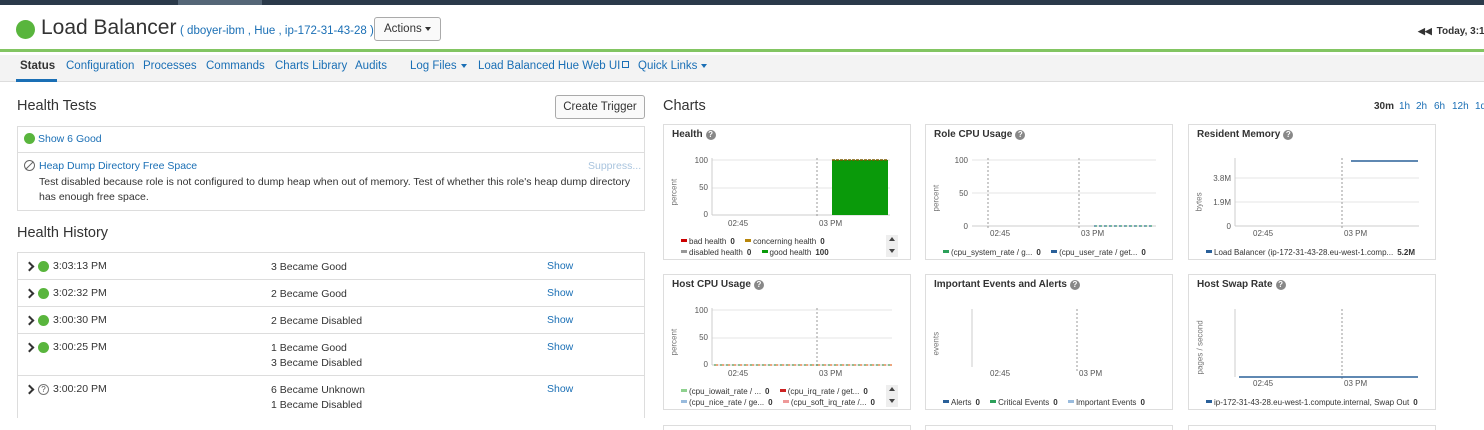 Image resolution: width=1484 pixels, height=430 pixels. Describe the element at coordinates (790, 252) in the screenshot. I see `legend-label: good health` at that location.